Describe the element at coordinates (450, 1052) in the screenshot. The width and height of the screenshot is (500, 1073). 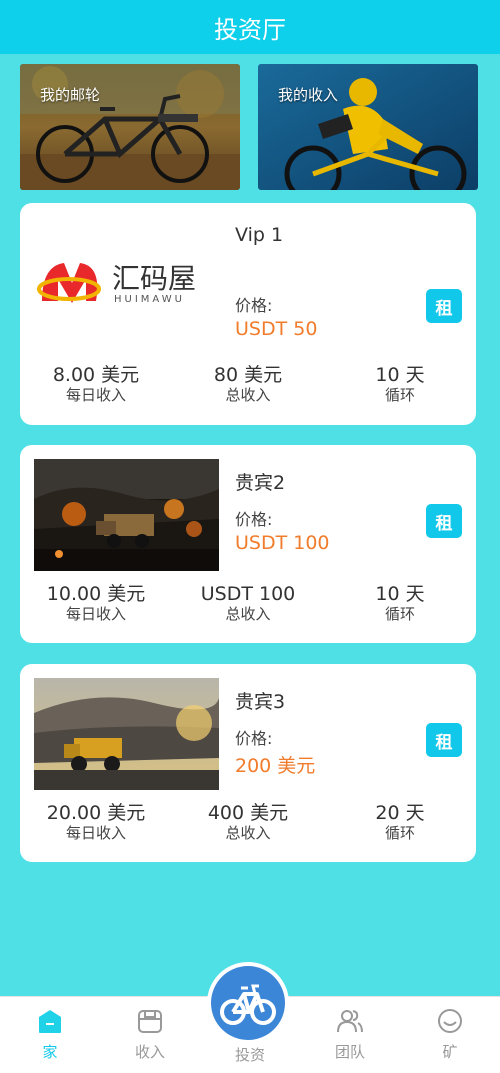
I see `tab-label: 矿` at that location.